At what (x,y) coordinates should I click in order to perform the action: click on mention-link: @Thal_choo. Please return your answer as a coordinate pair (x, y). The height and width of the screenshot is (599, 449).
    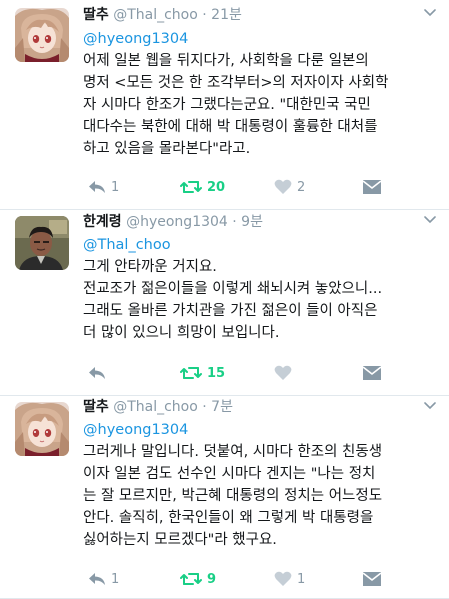
    Looking at the image, I should click on (260, 245).